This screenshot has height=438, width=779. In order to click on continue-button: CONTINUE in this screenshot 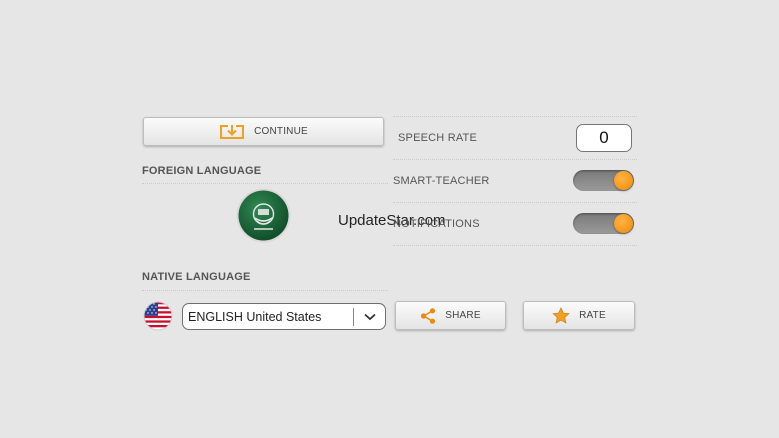, I will do `click(263, 131)`.